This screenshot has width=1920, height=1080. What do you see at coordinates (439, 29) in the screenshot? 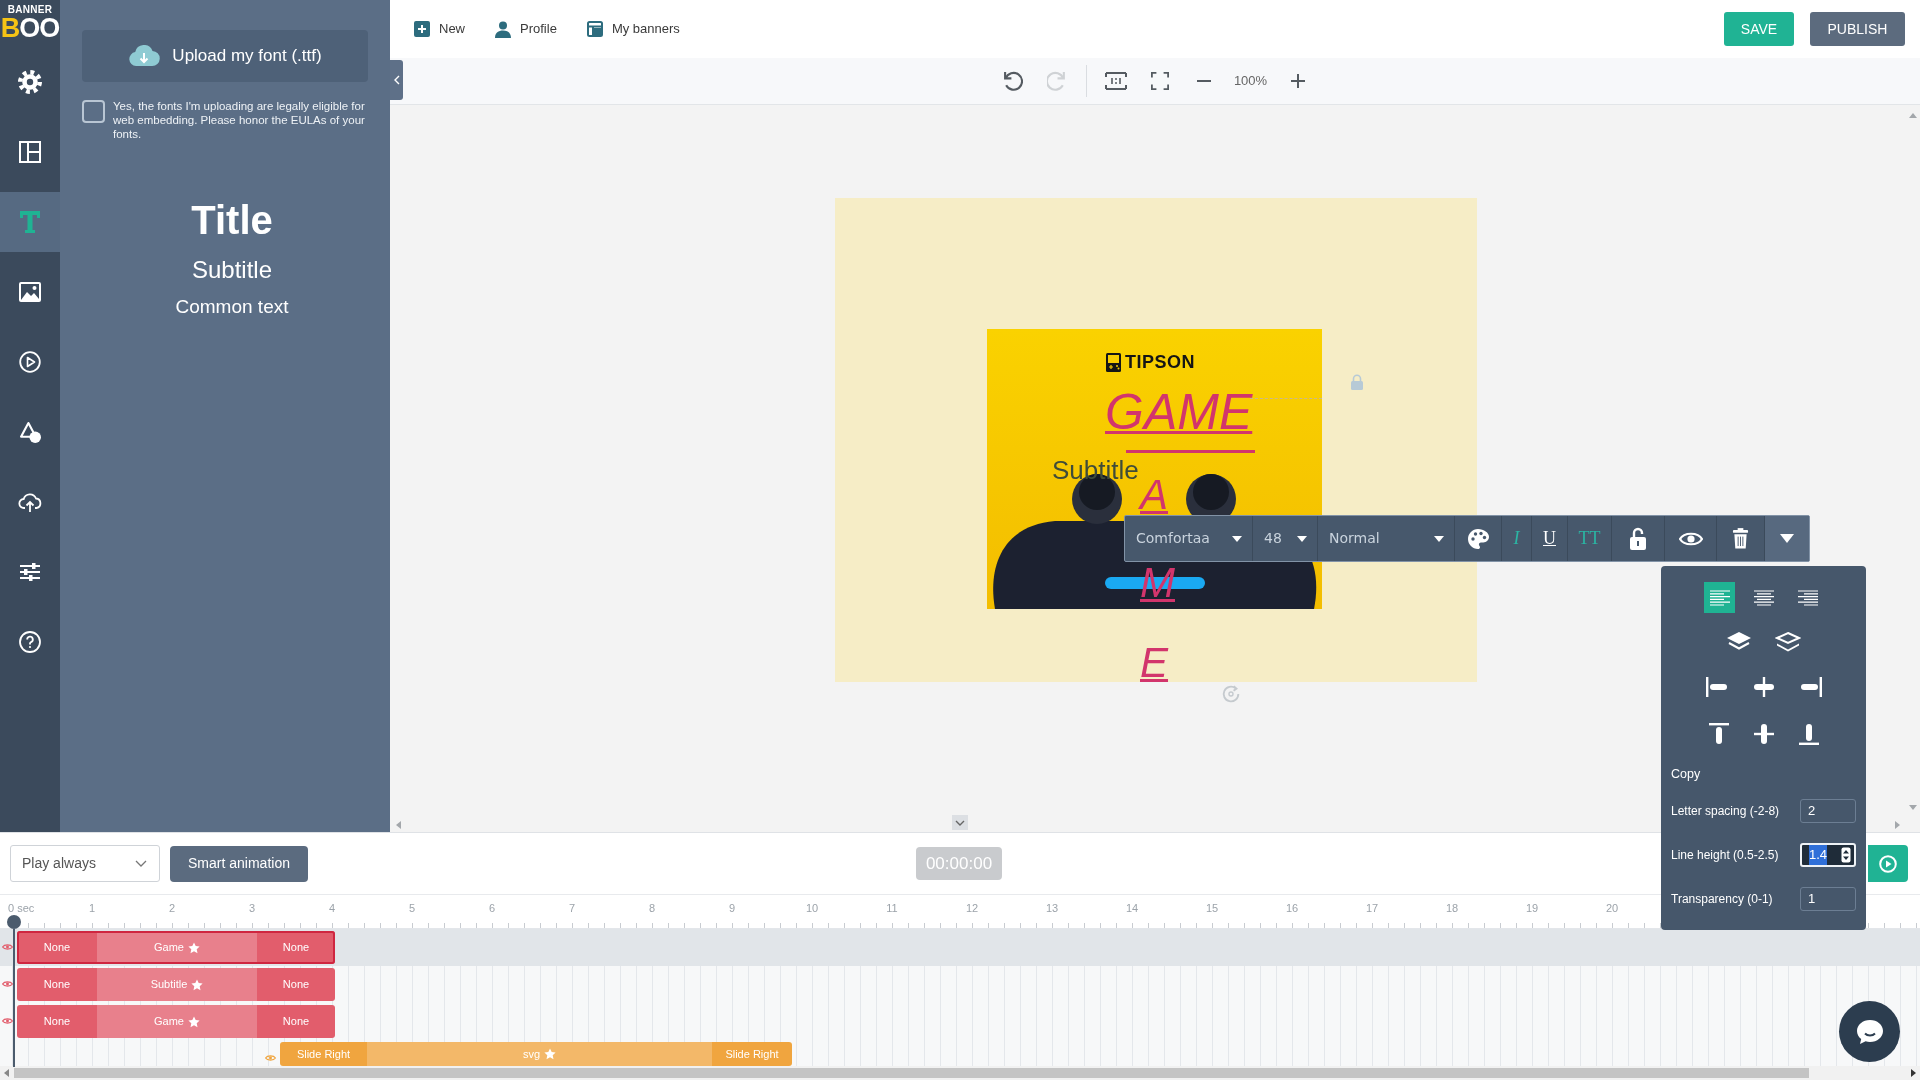
I see `new-link: New` at bounding box center [439, 29].